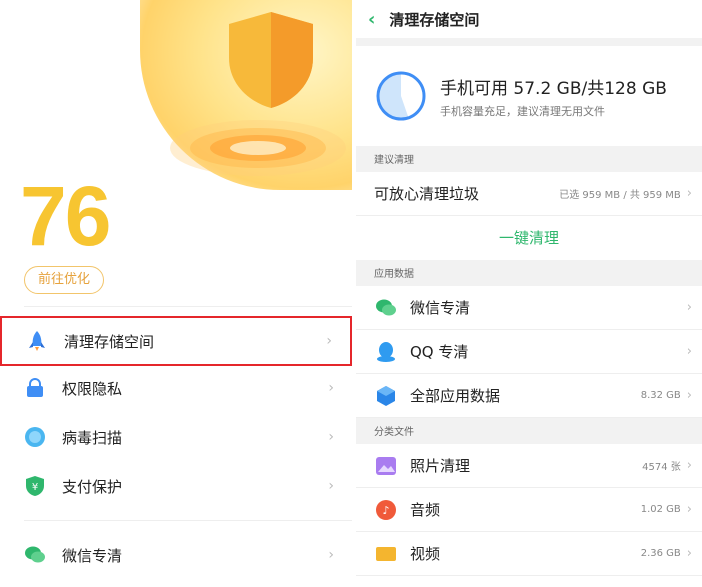 The image size is (702, 587). What do you see at coordinates (529, 42) in the screenshot?
I see `section-gap` at bounding box center [529, 42].